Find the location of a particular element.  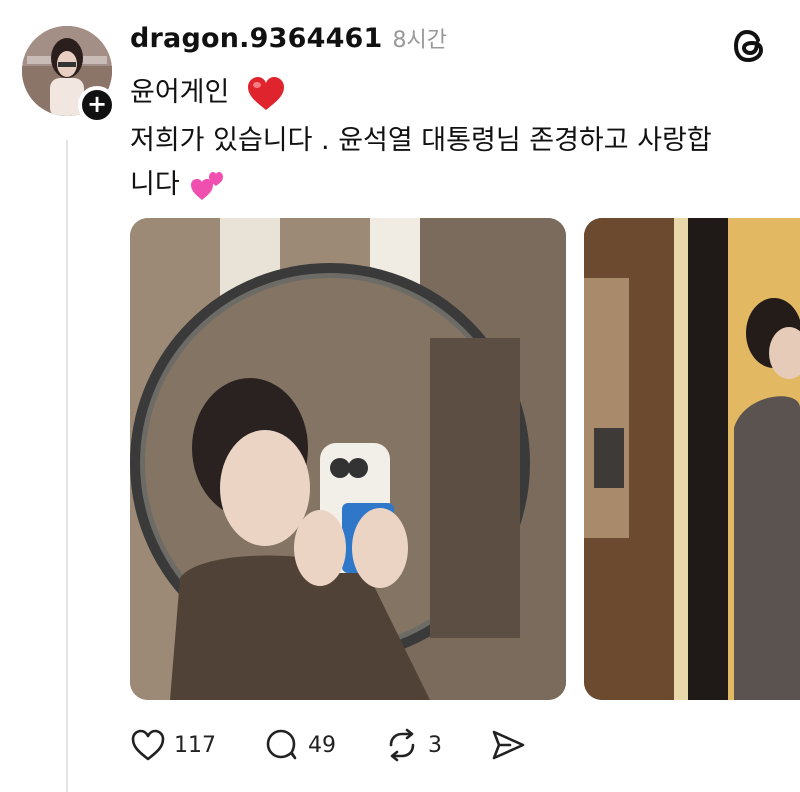

post-text: 윤어게인 is located at coordinates (180, 92).